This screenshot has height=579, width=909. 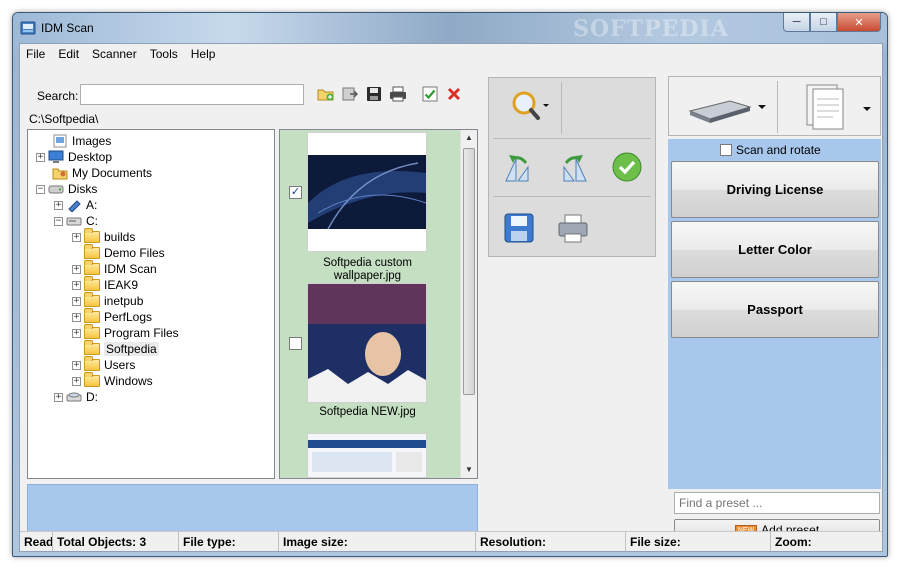 I want to click on thumbnail-checkbox, so click(x=295, y=343).